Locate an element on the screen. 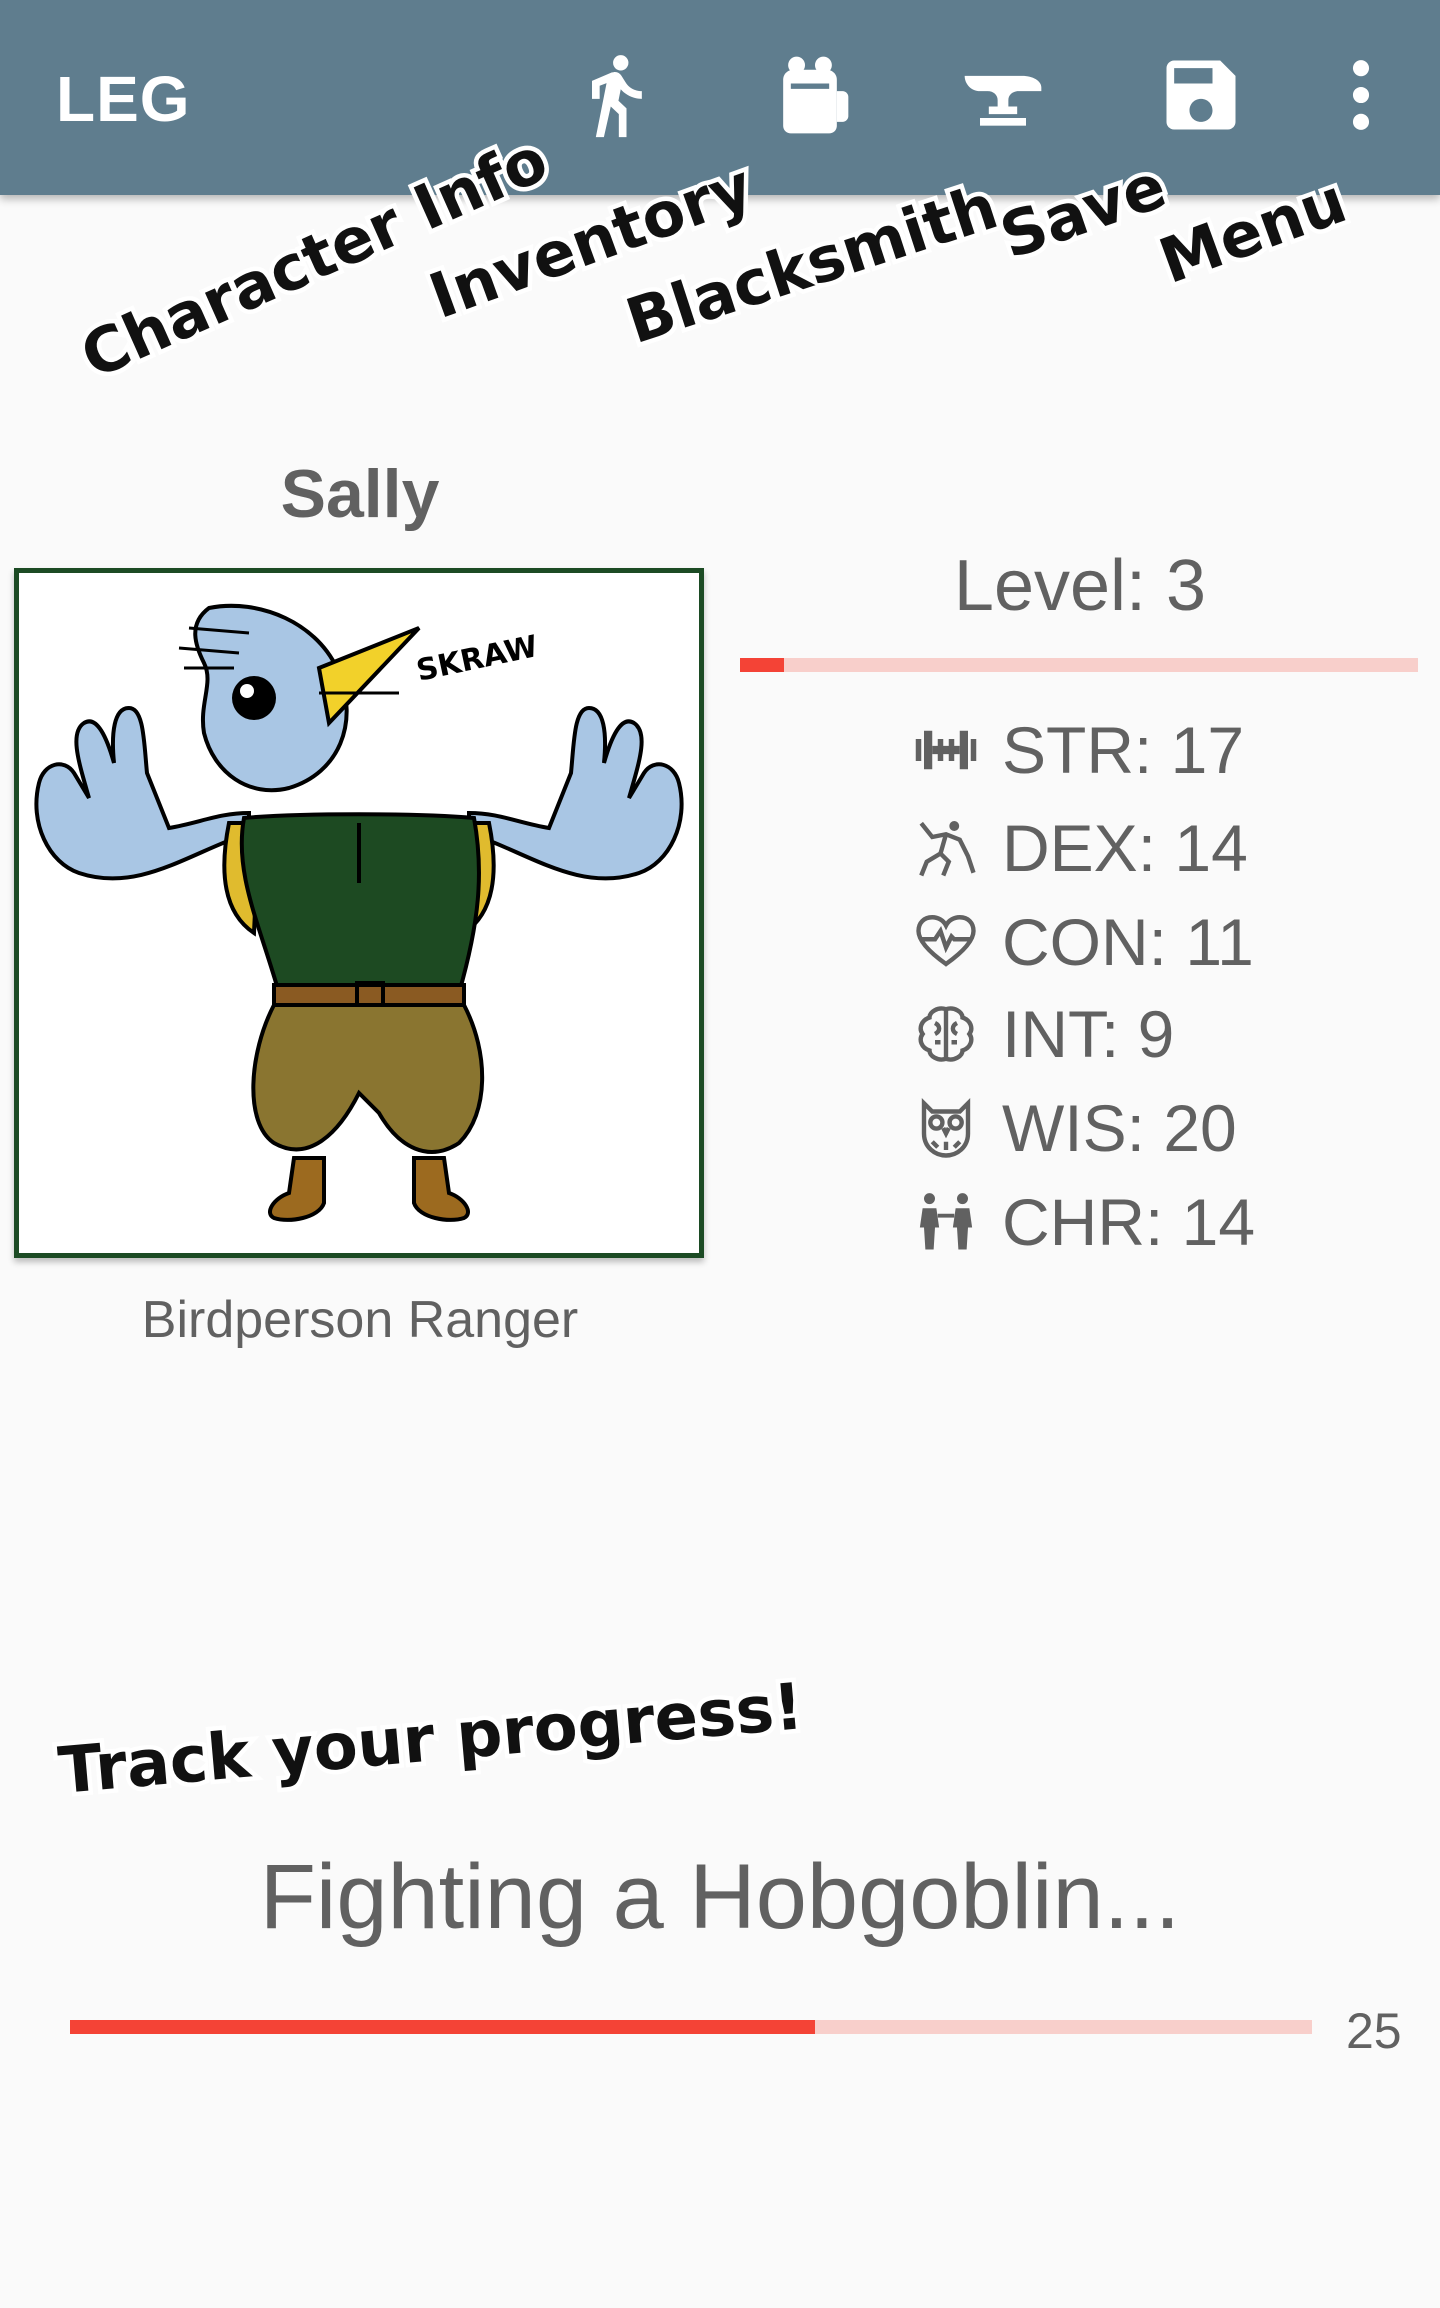 Image resolution: width=1440 pixels, height=2308 pixels. birdperson-illustration: SKRAW is located at coordinates (359, 912).